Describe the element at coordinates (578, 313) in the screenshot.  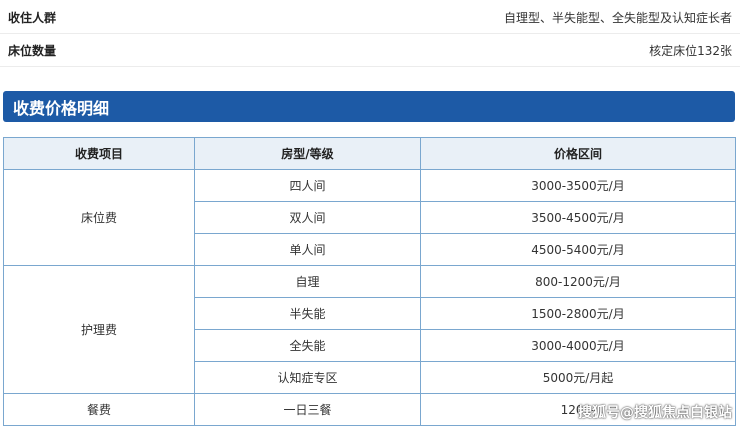
I see `price-cell: 1500-2800元/月` at that location.